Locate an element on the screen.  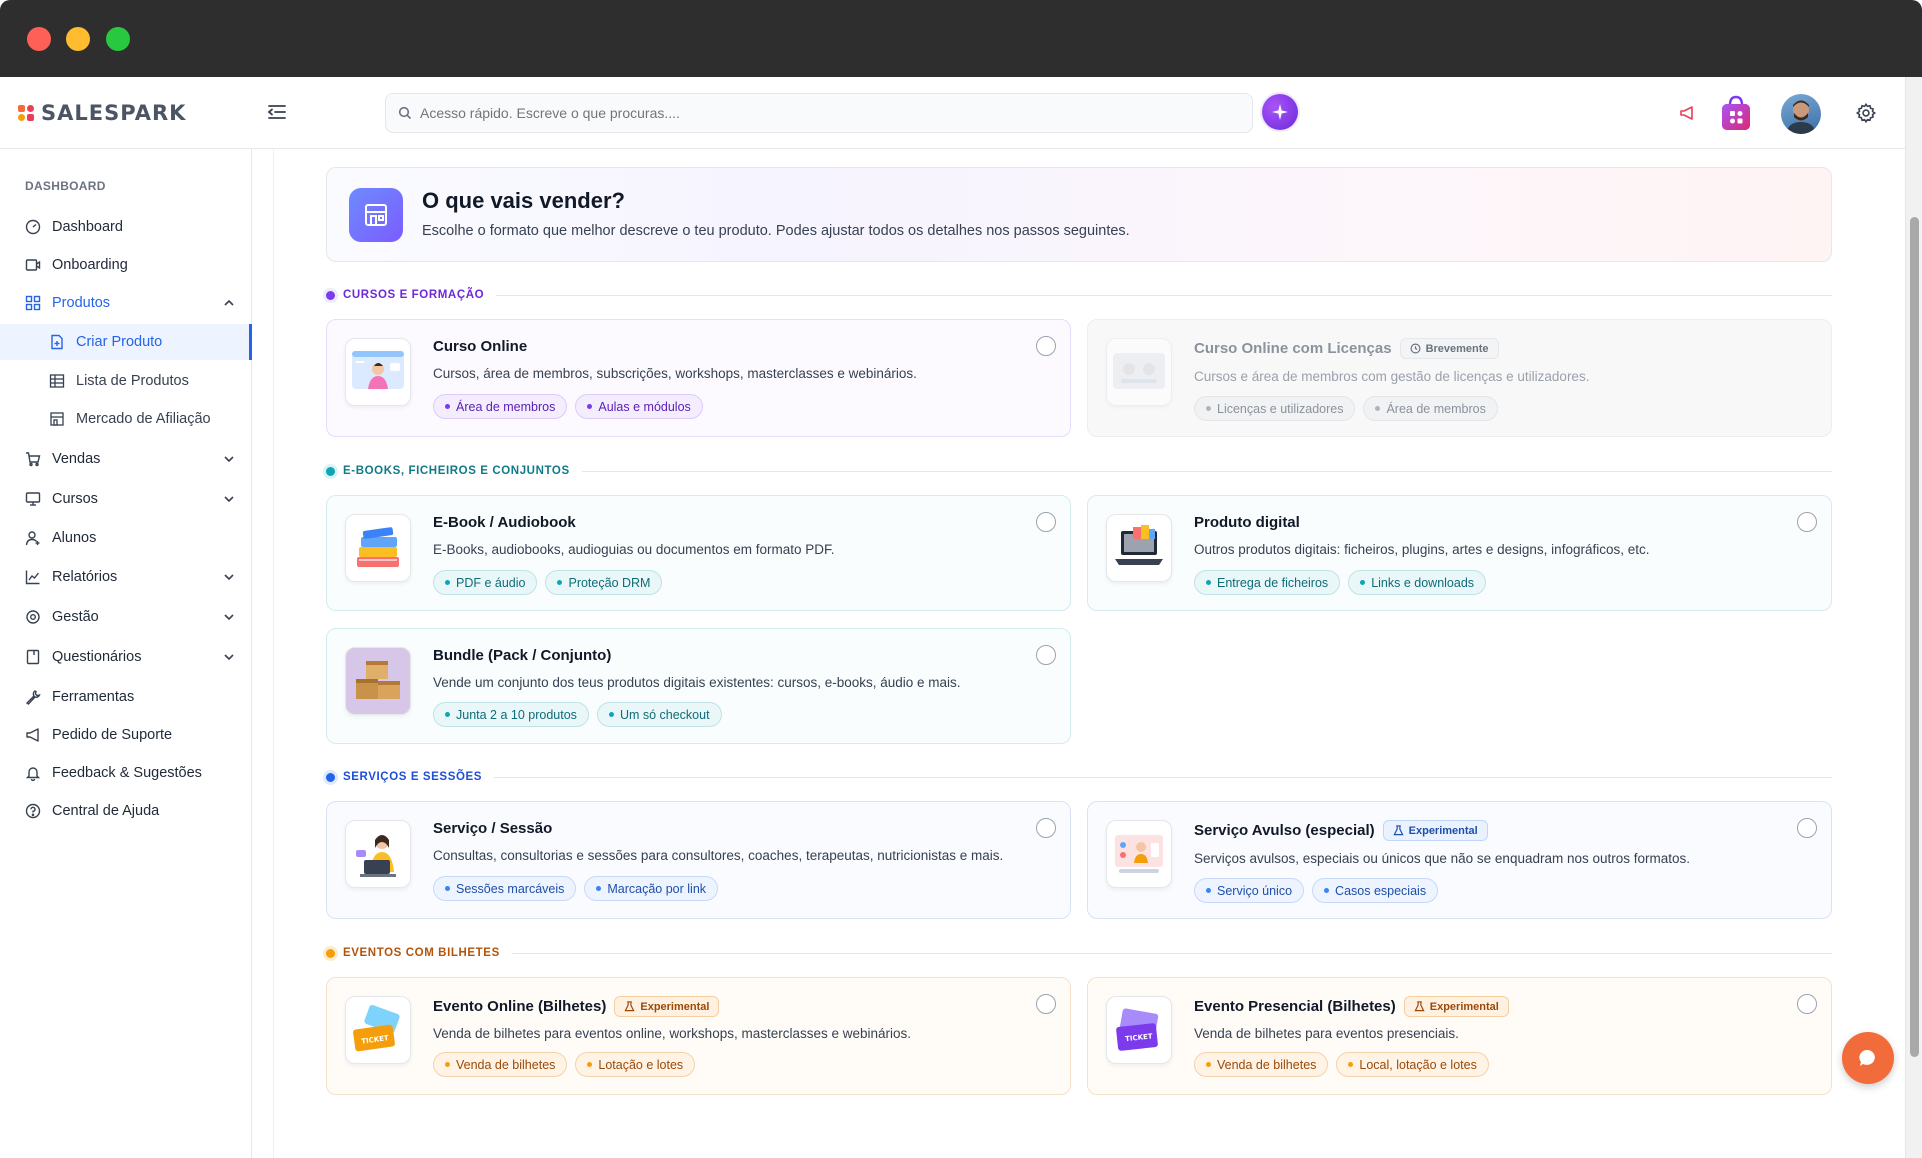
sidebar-item-gestao: Gestão is located at coordinates (126, 617).